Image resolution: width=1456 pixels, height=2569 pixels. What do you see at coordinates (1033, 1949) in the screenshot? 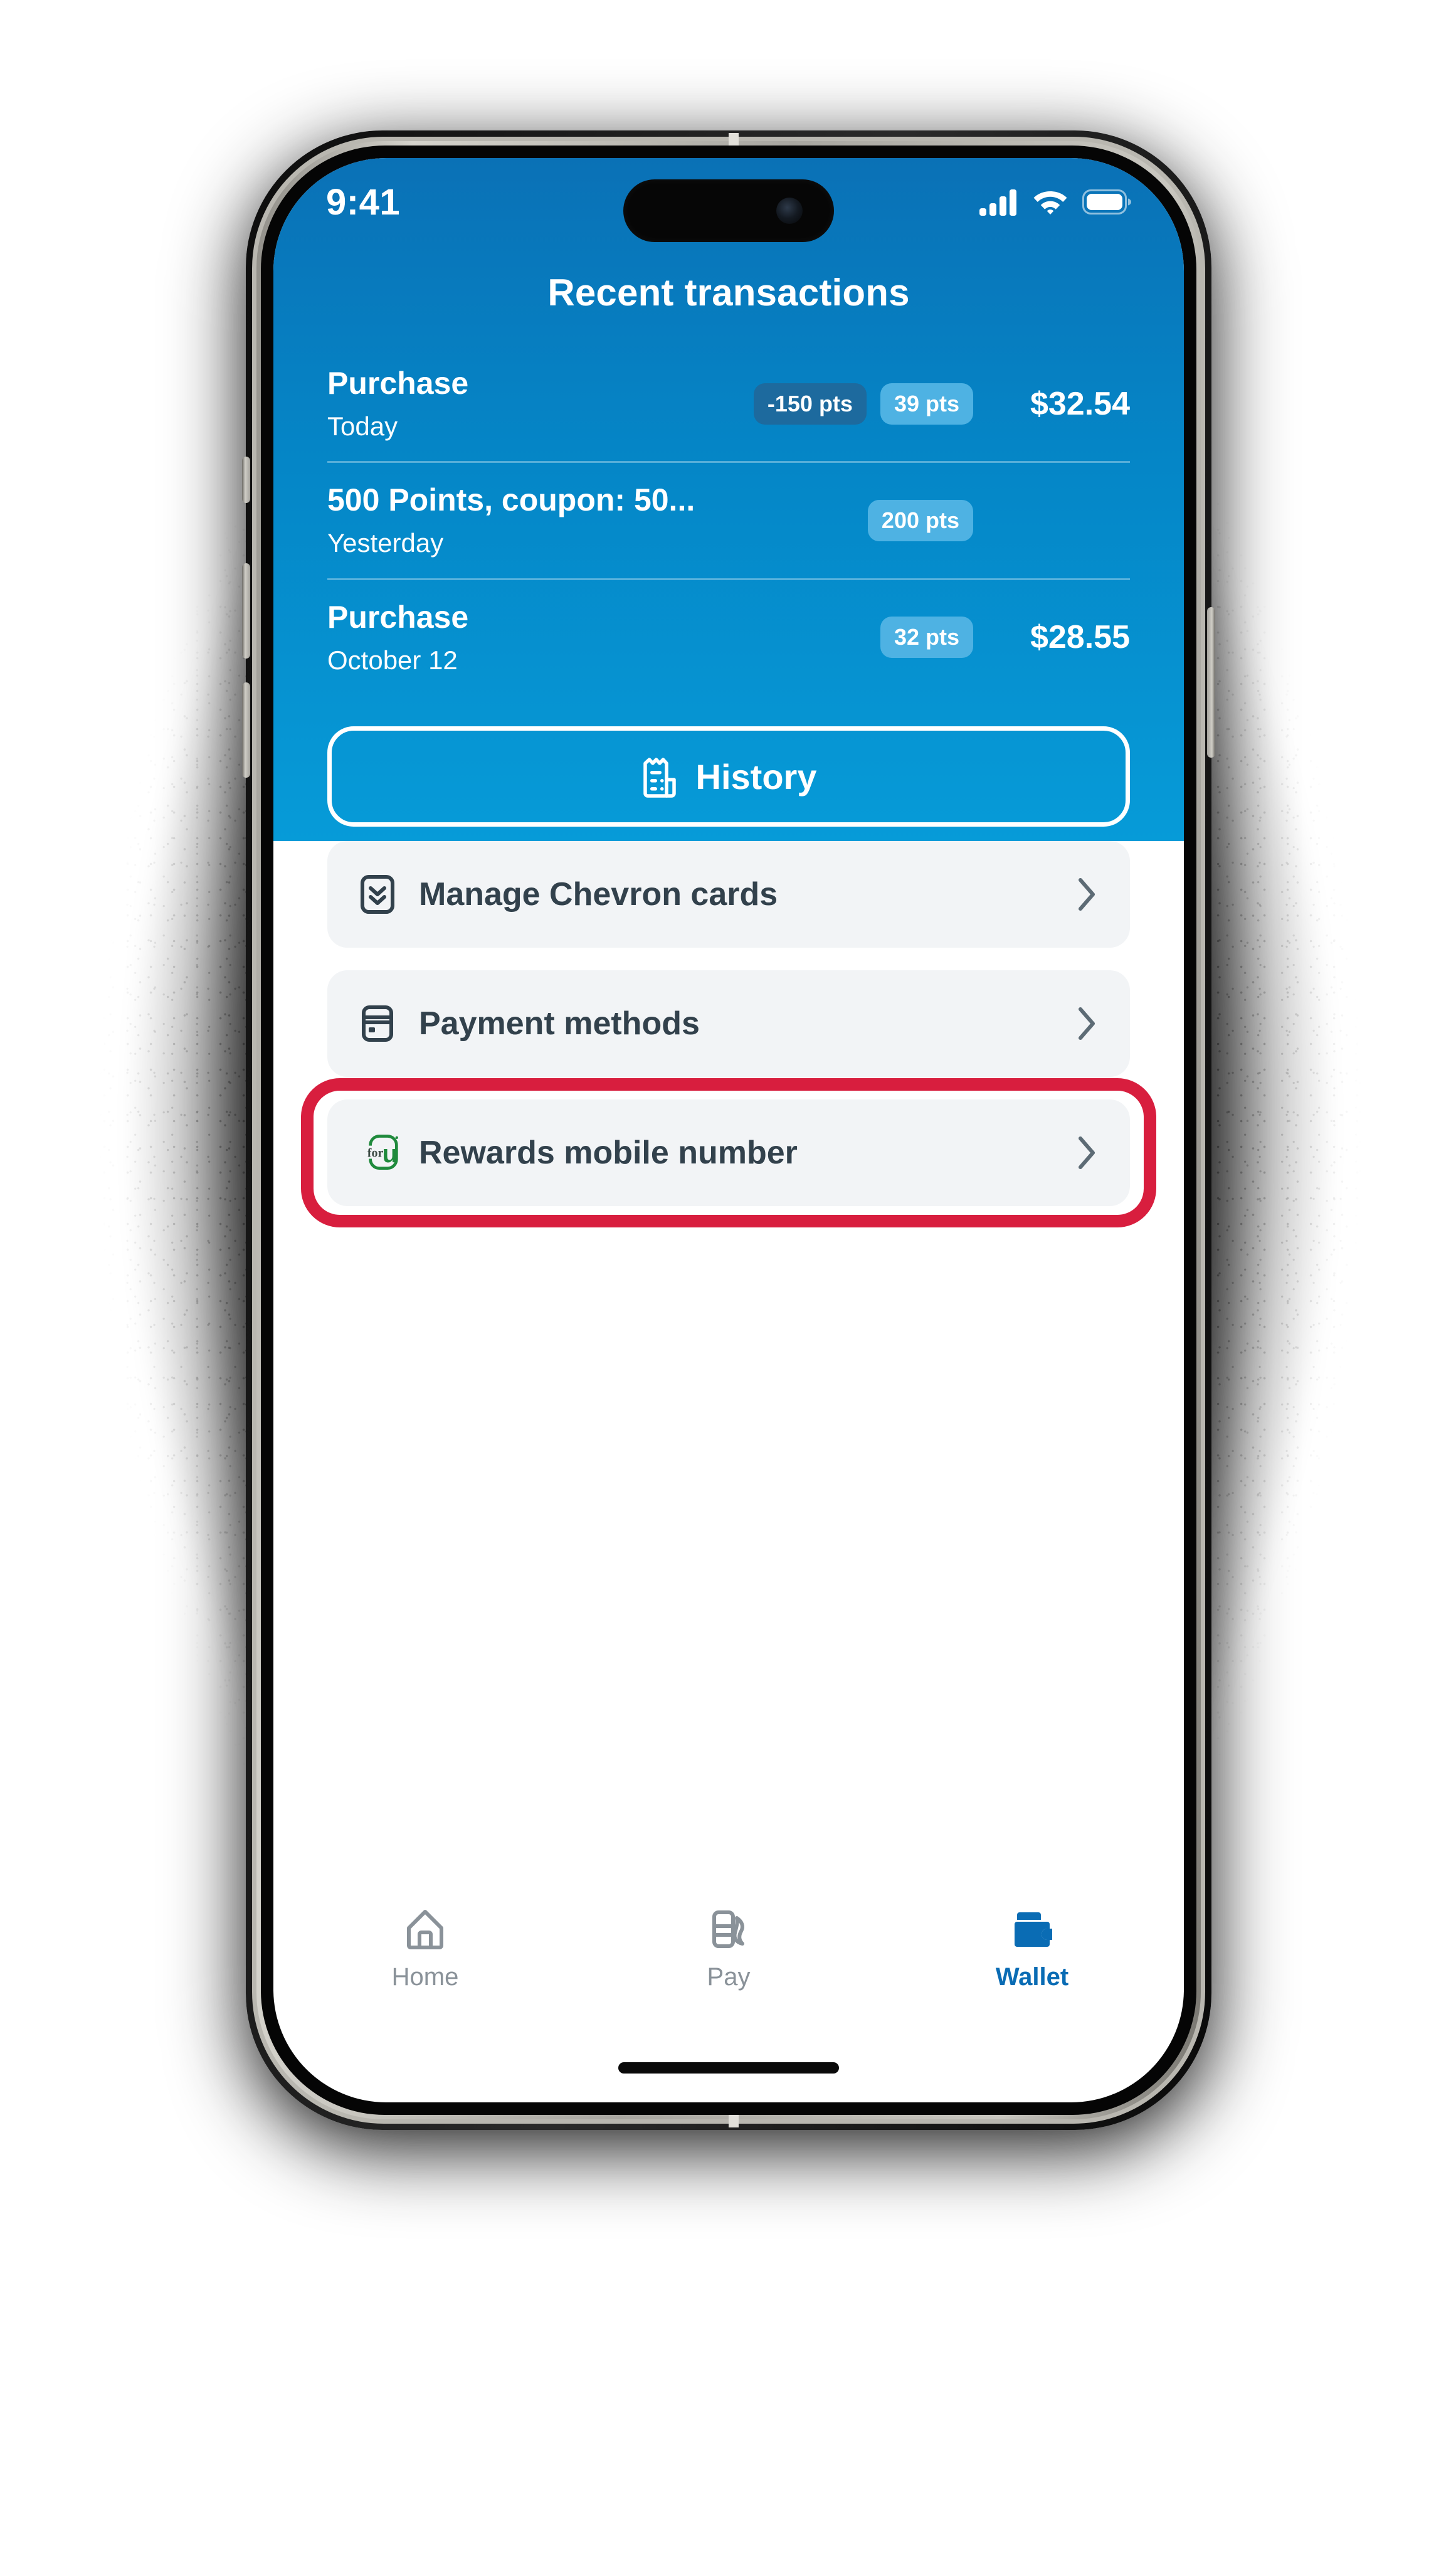
I see `tab-wallet: Wallet` at bounding box center [1033, 1949].